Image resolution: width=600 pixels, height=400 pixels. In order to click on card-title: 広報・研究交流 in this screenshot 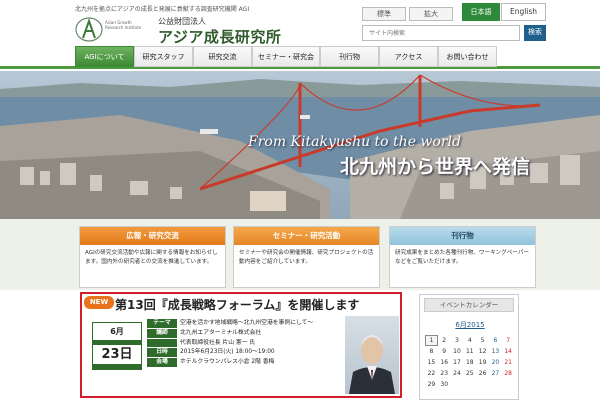, I will do `click(152, 236)`.